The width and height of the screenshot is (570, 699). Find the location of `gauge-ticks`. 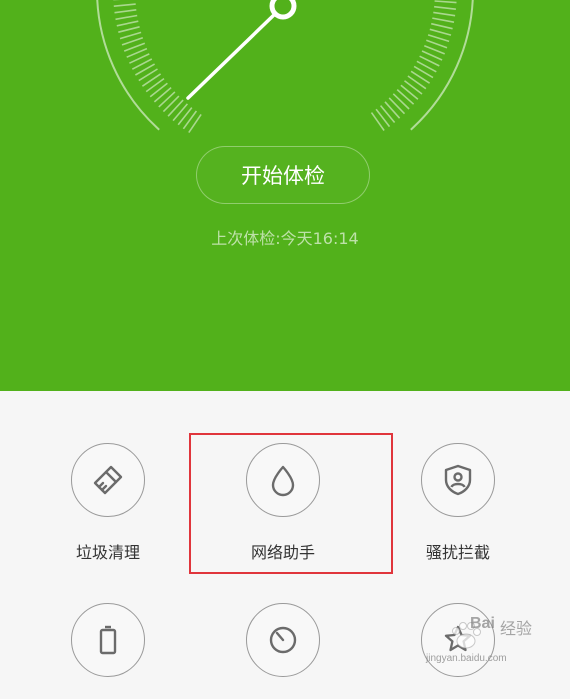

gauge-ticks is located at coordinates (285, 67).